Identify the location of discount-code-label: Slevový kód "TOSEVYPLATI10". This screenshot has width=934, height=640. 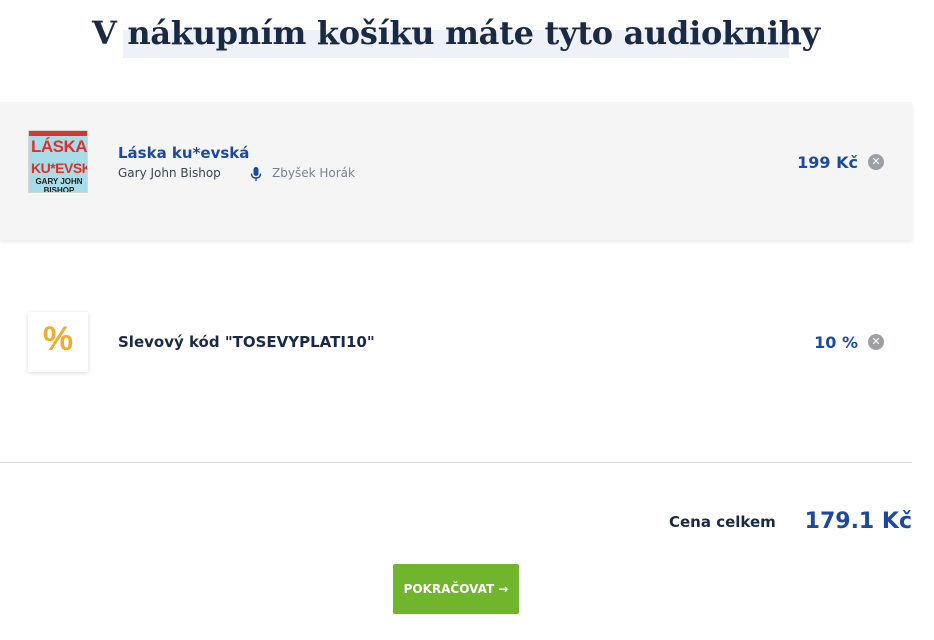
(246, 342).